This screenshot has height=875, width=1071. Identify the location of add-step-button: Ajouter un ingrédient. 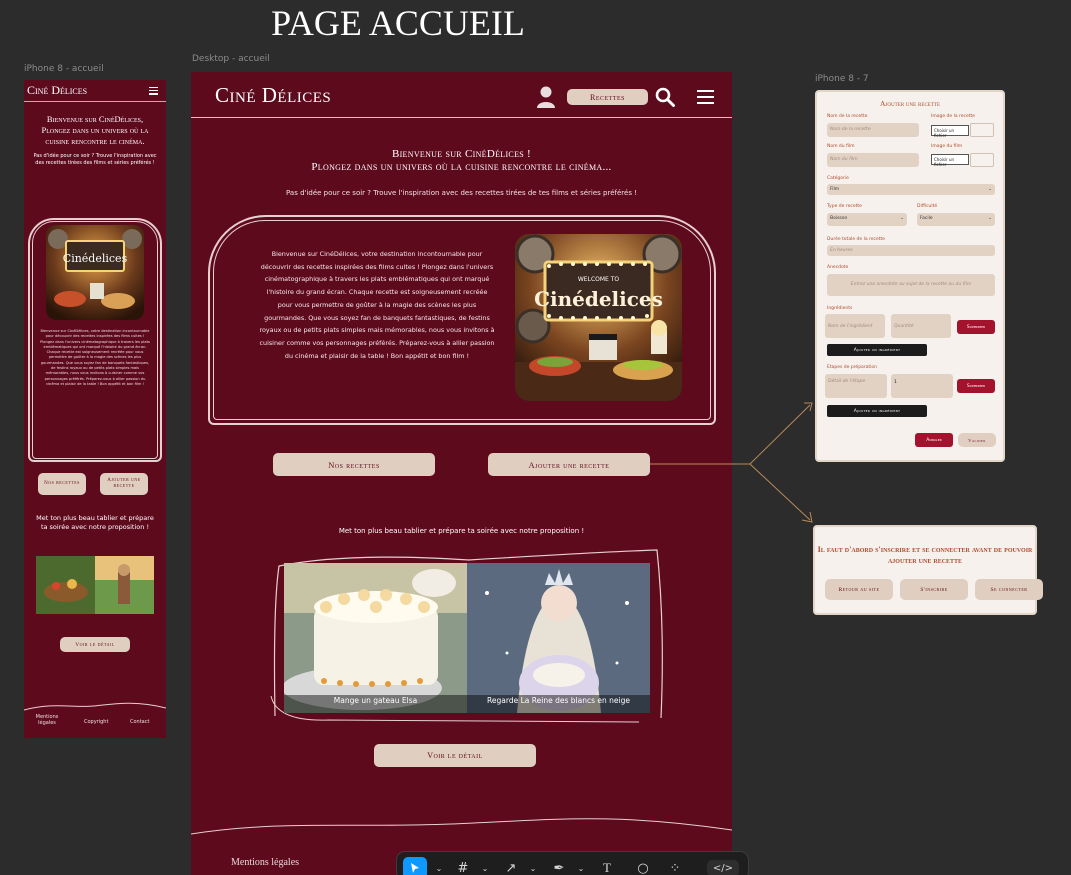
(877, 411).